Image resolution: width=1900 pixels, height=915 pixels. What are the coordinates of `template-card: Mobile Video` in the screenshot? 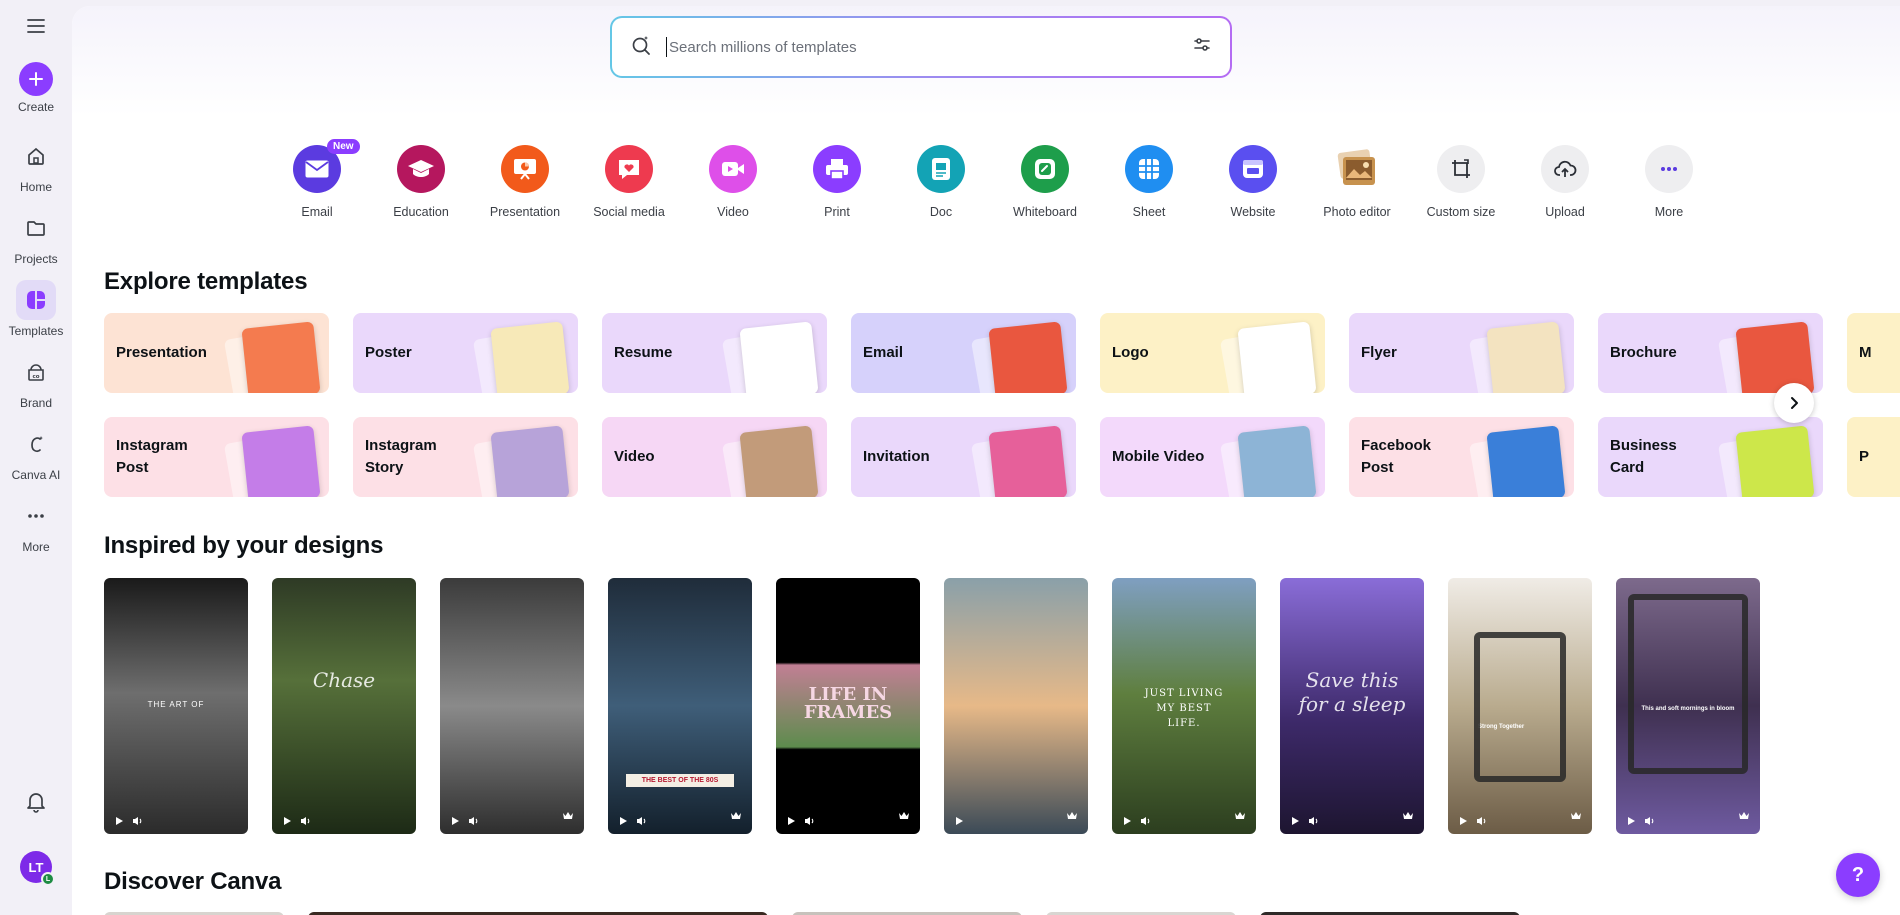 It's located at (1212, 457).